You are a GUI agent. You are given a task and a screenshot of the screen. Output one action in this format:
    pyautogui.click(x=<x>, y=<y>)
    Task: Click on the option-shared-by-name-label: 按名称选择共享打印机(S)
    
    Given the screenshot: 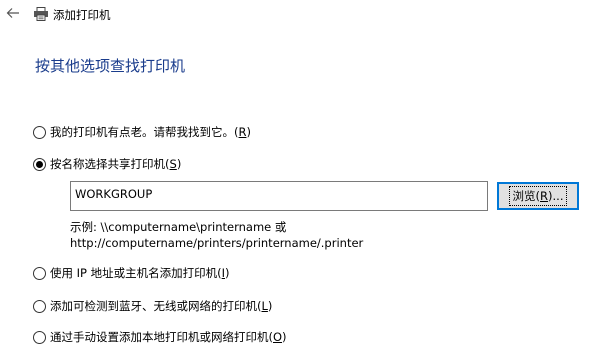 What is the action you would take?
    pyautogui.click(x=116, y=164)
    